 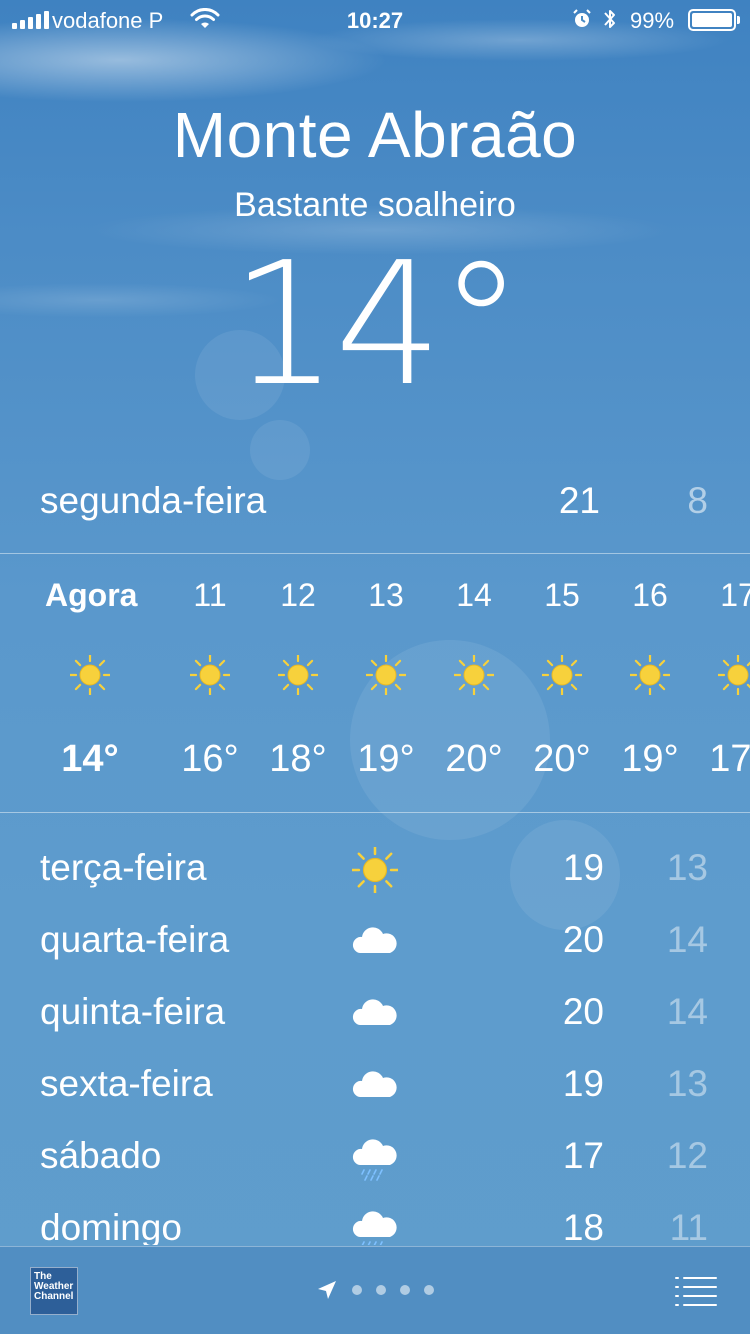 I want to click on daily-row: quinta-feira 20 14, so click(x=375, y=1013).